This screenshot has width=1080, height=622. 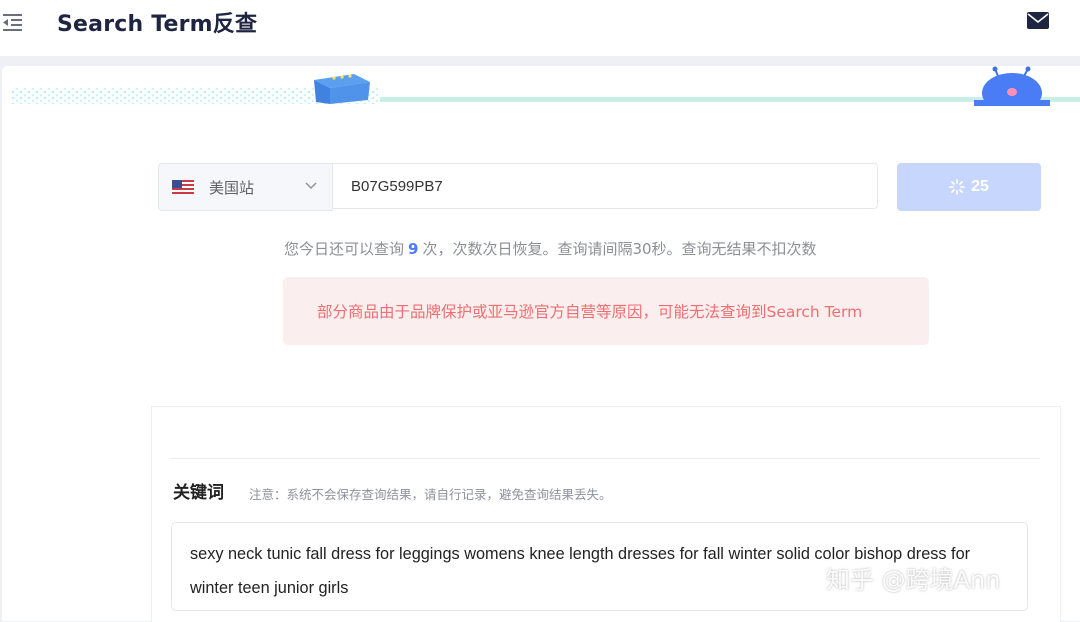 I want to click on search-button-label: 25, so click(x=980, y=186).